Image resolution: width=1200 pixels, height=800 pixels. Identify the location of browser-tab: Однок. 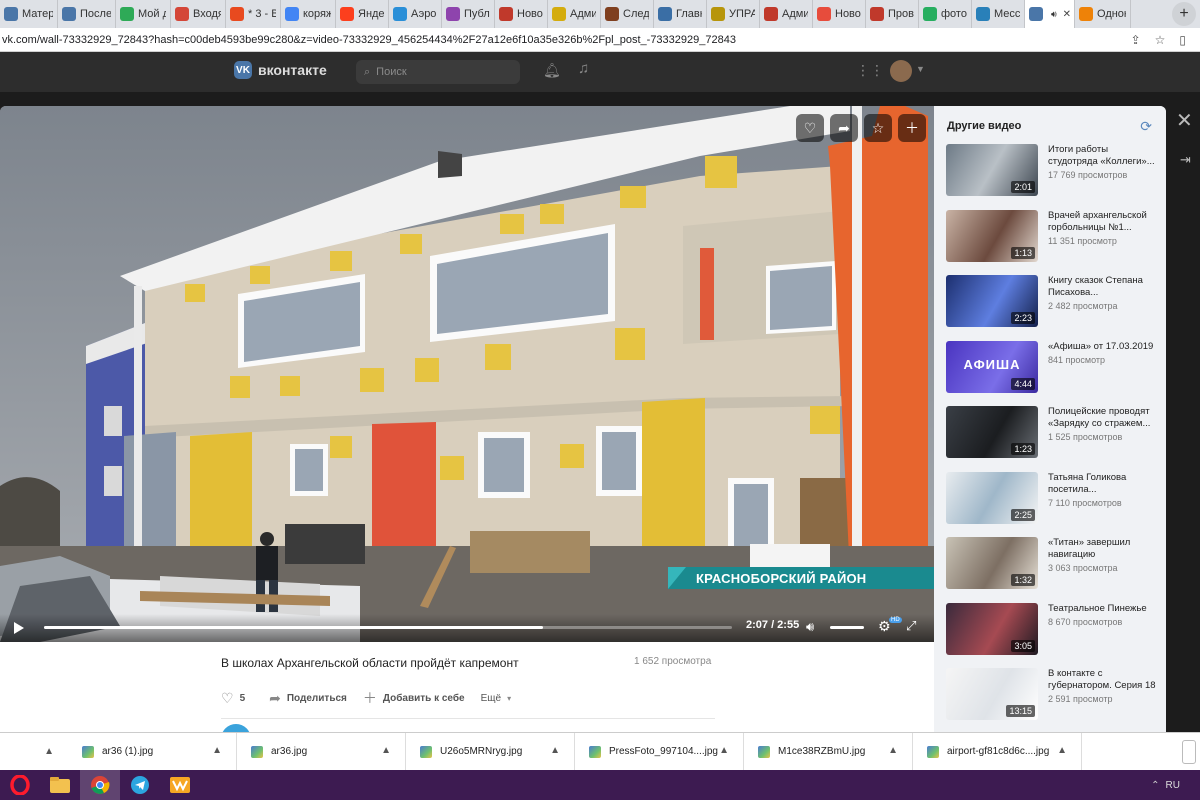
(1103, 14).